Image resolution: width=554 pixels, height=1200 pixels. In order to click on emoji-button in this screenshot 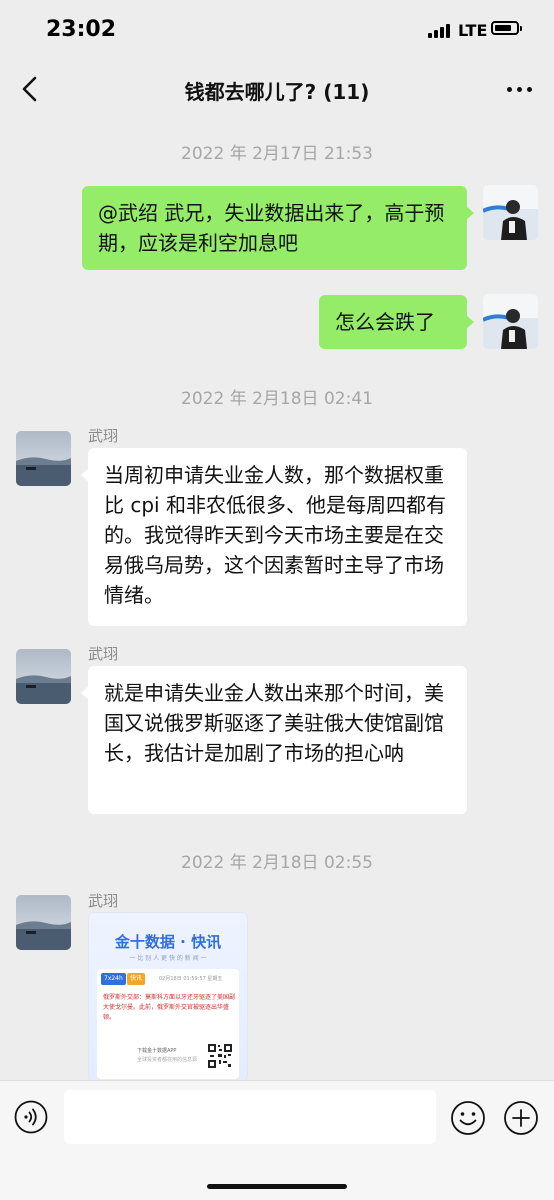, I will do `click(468, 1118)`.